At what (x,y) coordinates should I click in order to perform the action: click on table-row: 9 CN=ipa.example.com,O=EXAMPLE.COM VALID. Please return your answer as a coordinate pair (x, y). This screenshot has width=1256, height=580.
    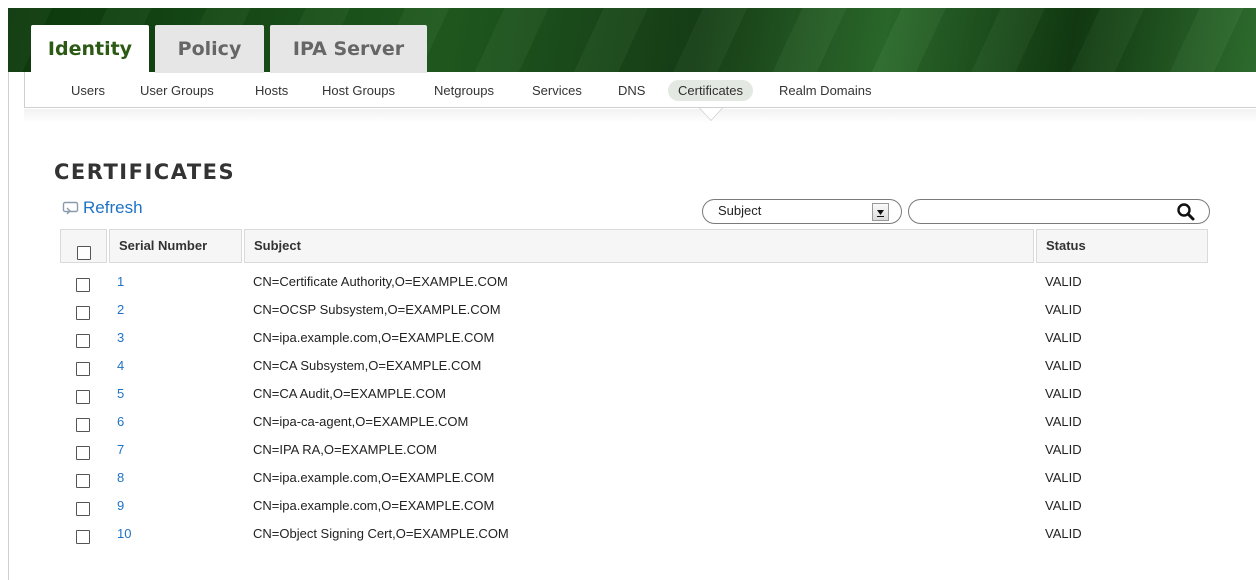
    Looking at the image, I should click on (635, 506).